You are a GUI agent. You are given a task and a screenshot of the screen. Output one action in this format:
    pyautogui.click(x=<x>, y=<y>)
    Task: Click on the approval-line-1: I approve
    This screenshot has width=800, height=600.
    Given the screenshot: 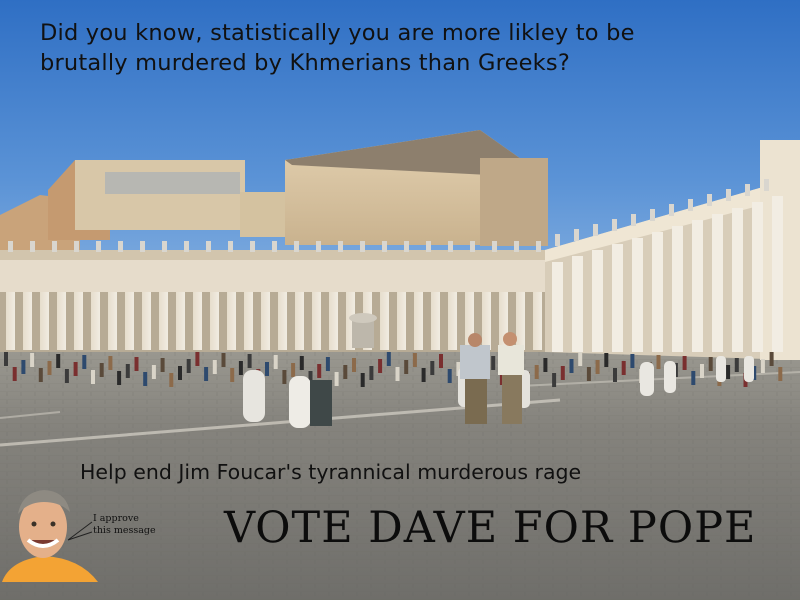 What is the action you would take?
    pyautogui.click(x=116, y=518)
    